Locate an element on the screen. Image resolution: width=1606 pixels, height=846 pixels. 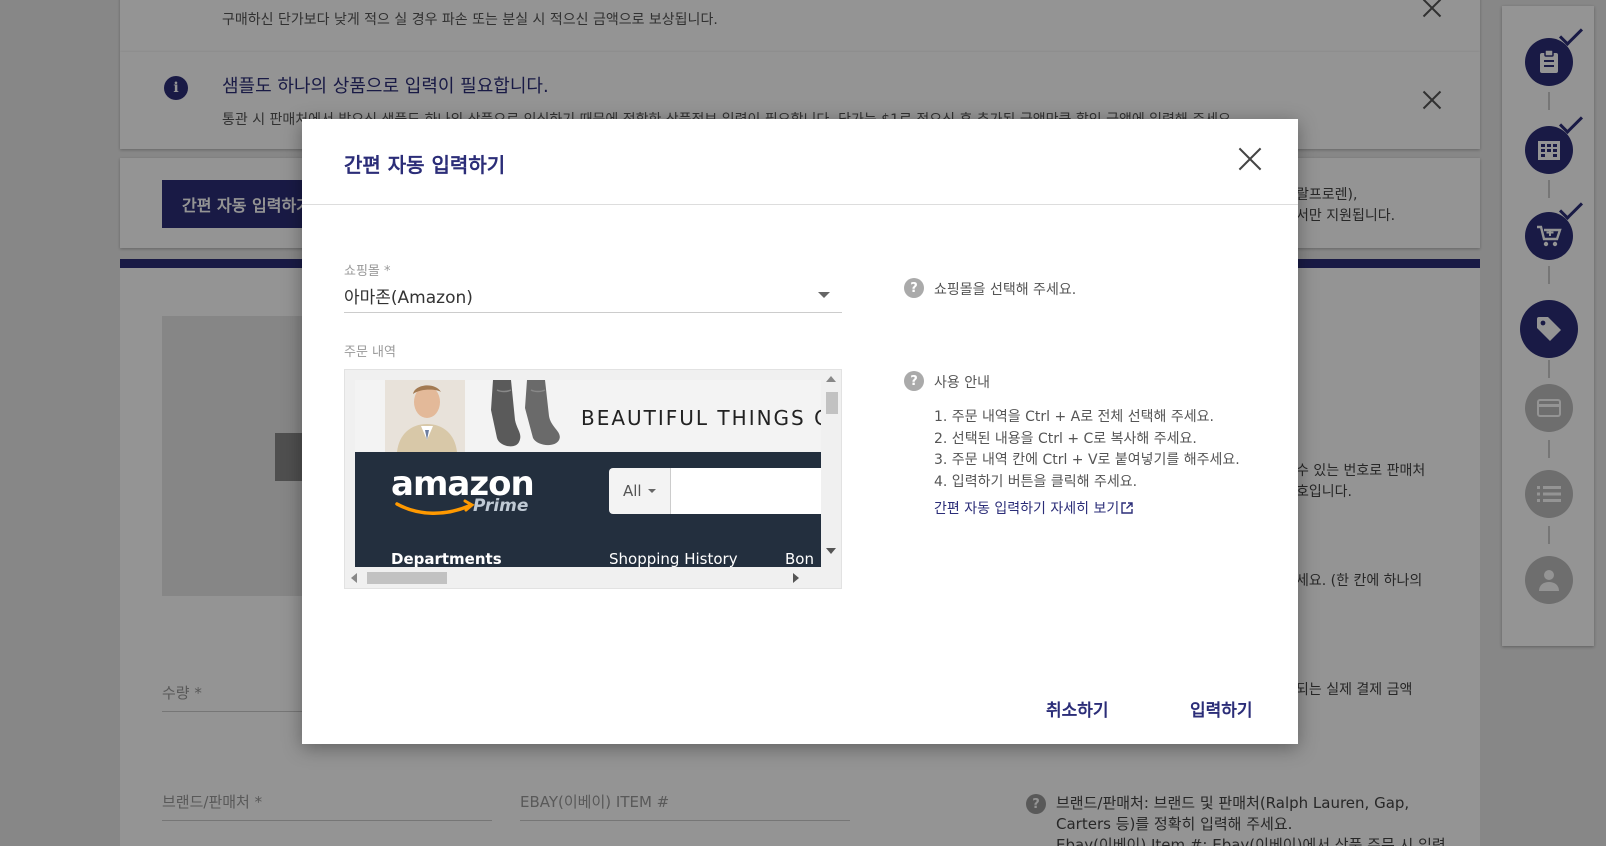
search-category-dropdown: All is located at coordinates (640, 491).